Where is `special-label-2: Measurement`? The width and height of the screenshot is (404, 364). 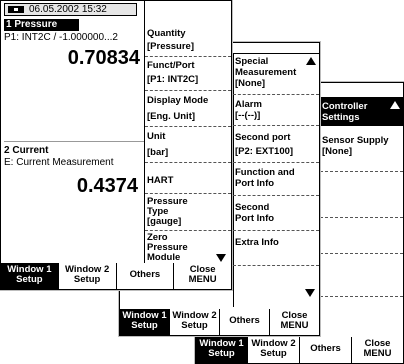
special-label-2: Measurement is located at coordinates (266, 72).